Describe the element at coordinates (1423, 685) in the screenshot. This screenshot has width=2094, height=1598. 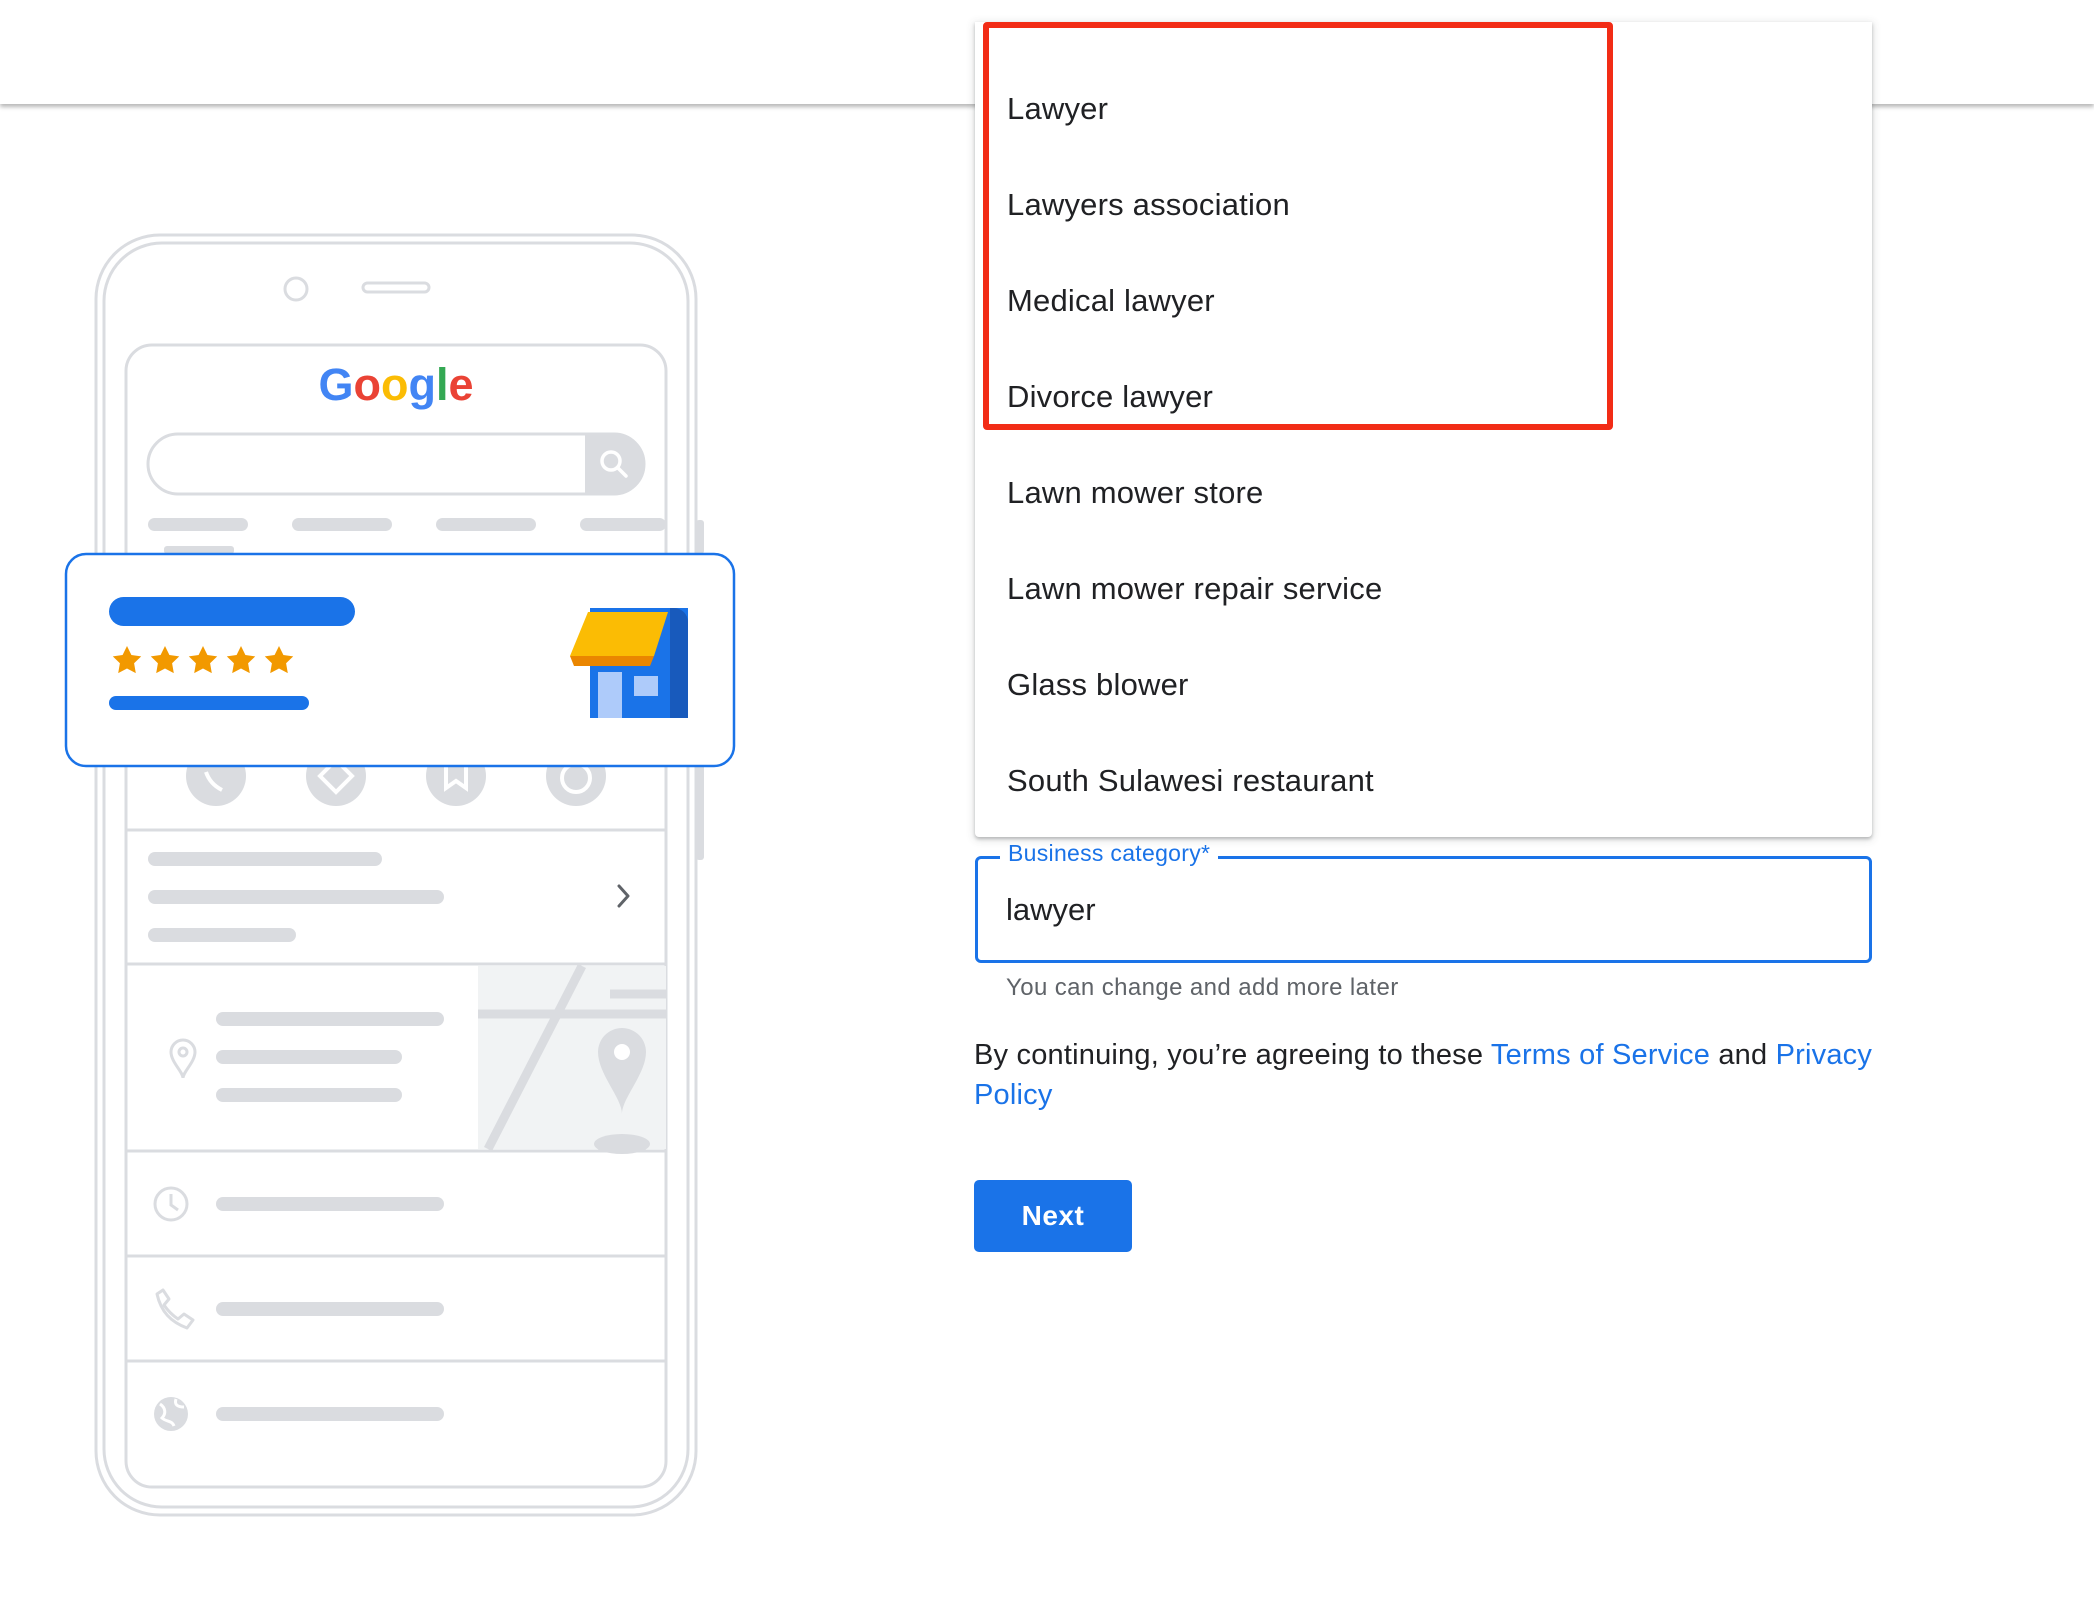
I see `suggestion-item-glass-blower: Glass blower` at that location.